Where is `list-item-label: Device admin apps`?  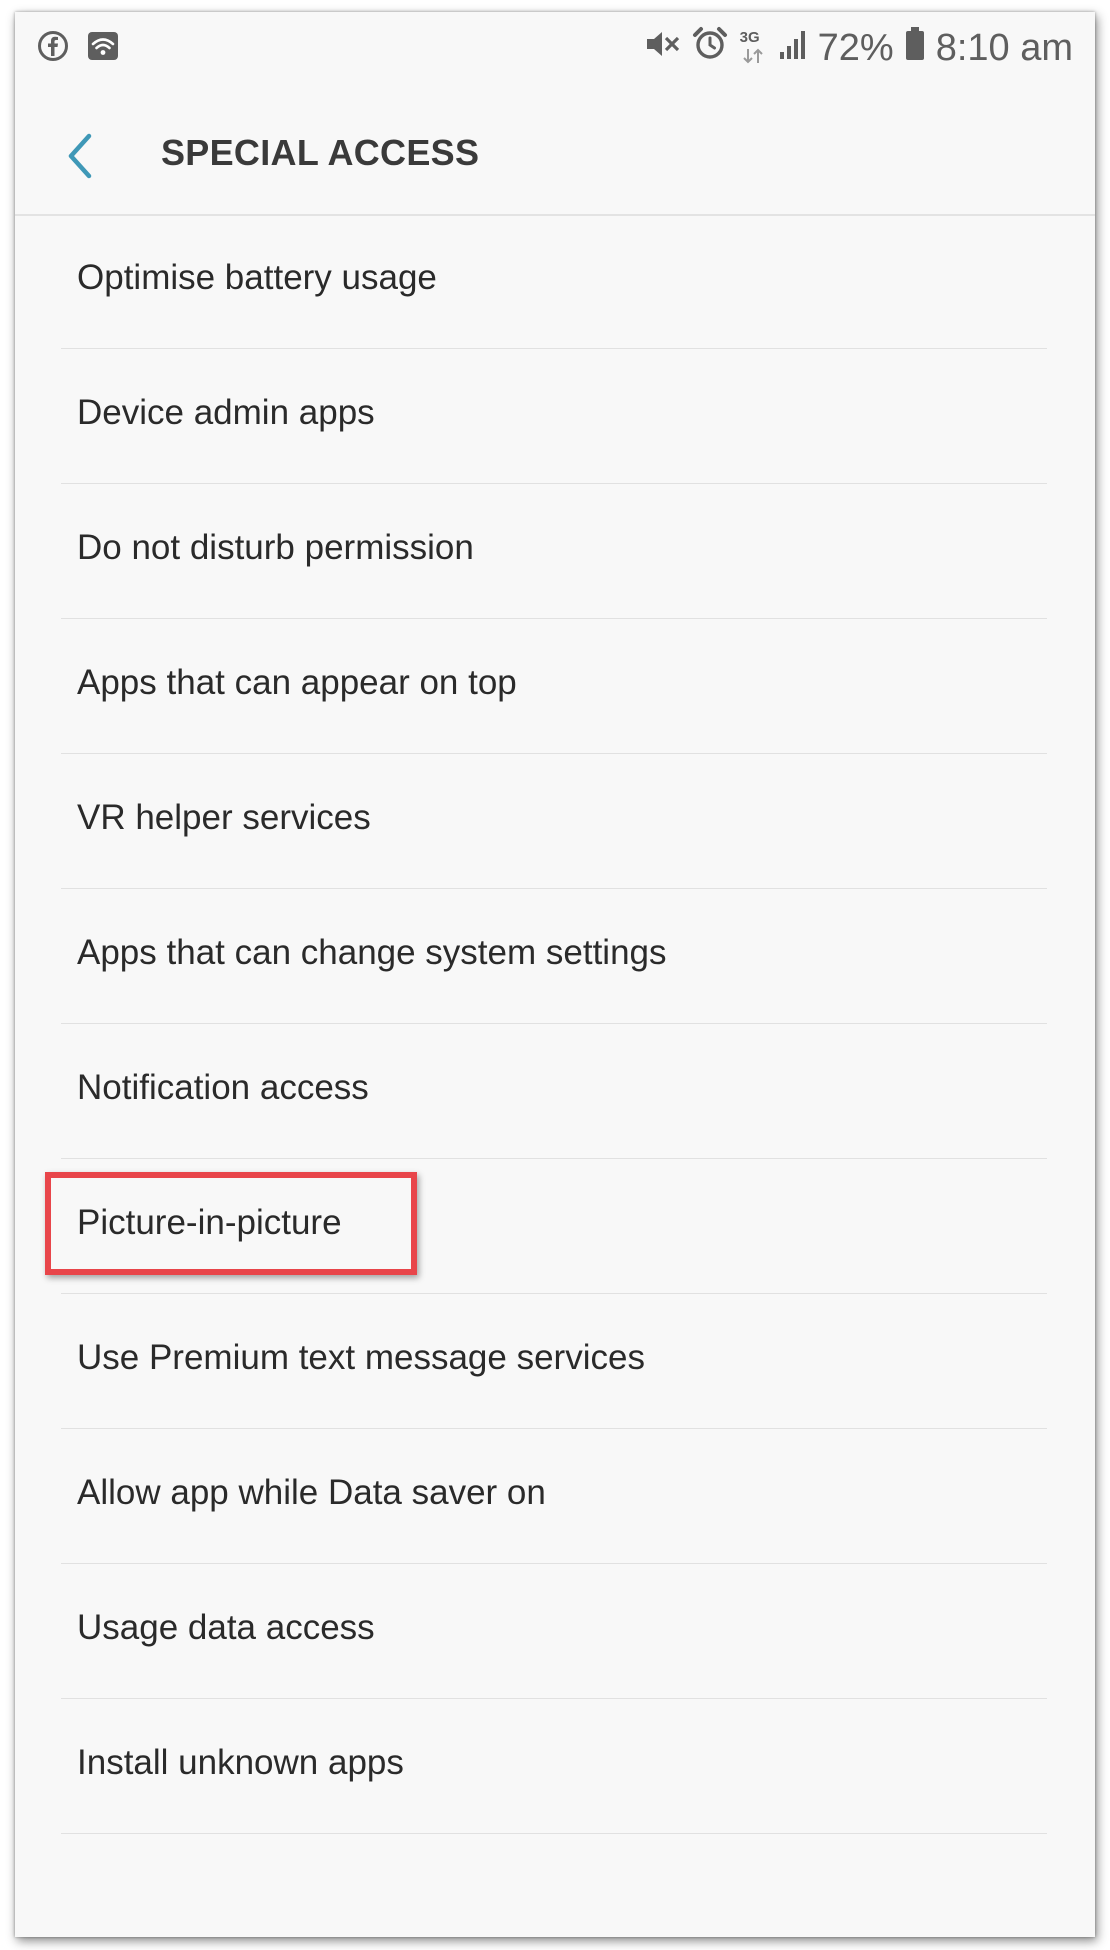
list-item-label: Device admin apps is located at coordinates (226, 412).